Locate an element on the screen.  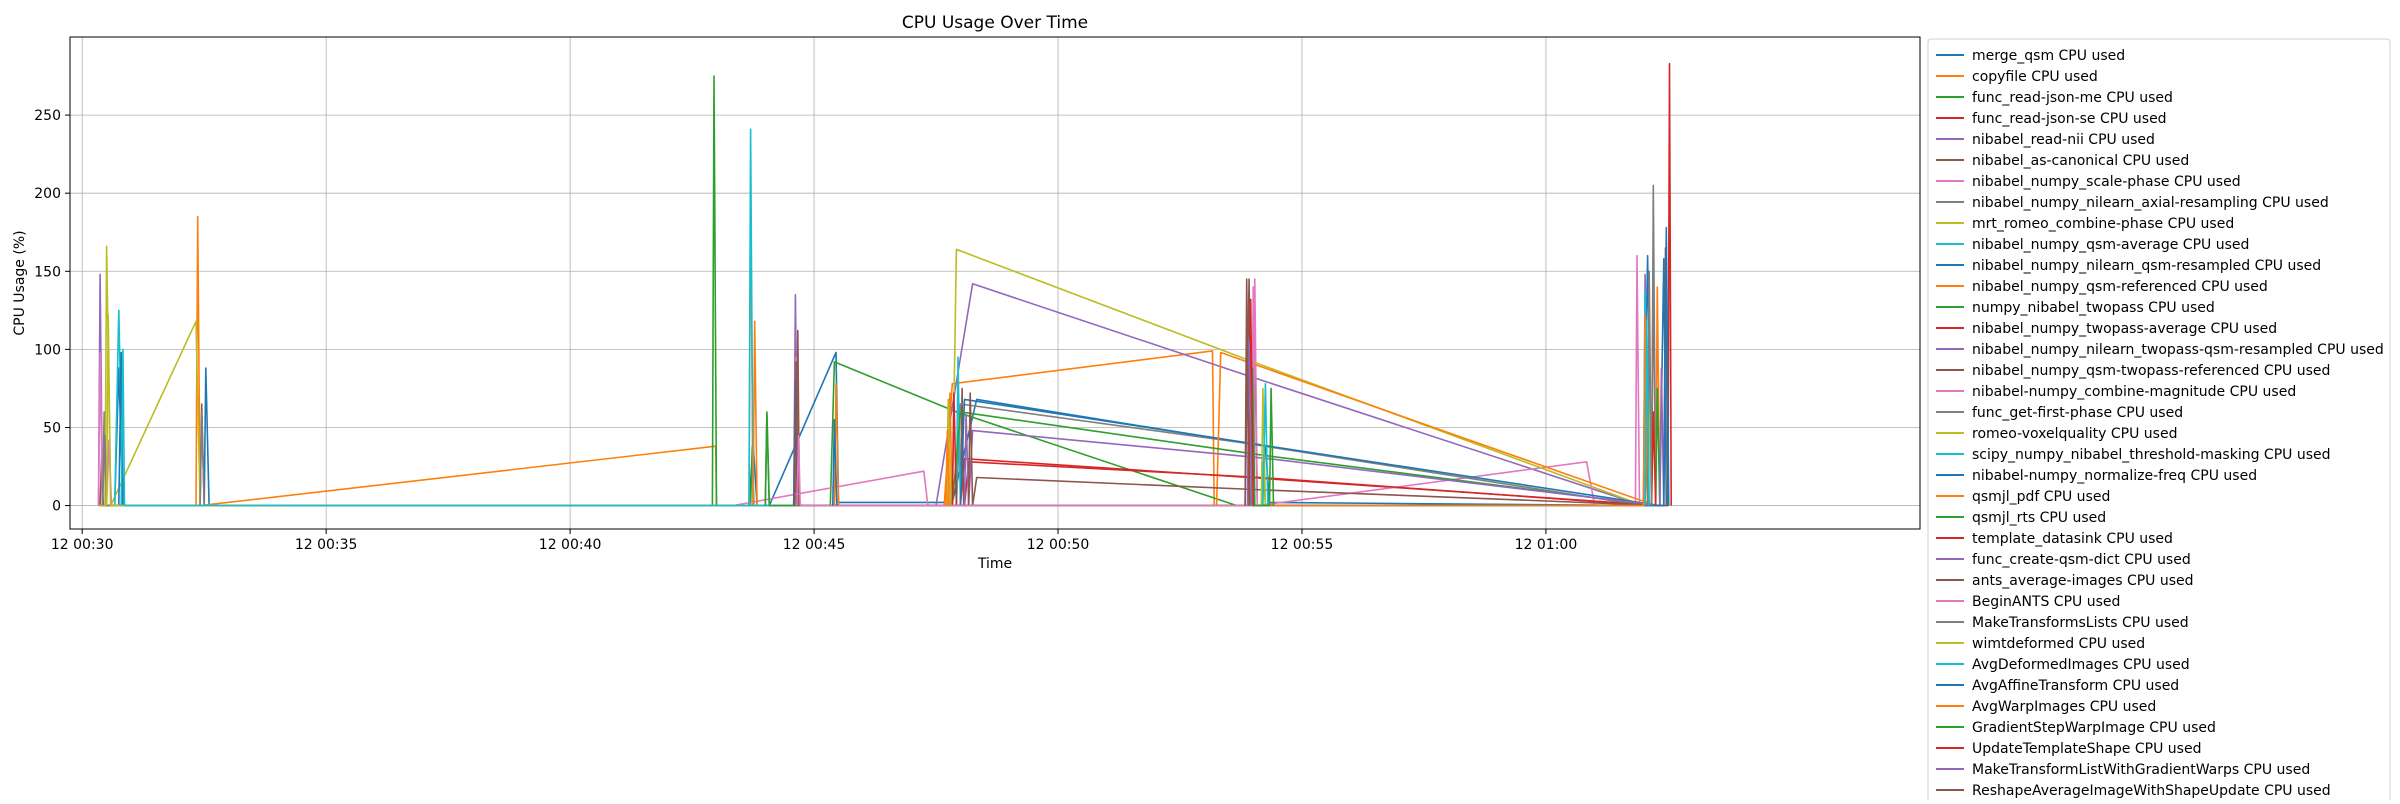
chart-title: CPU Usage Over Time is located at coordinates (995, 23).